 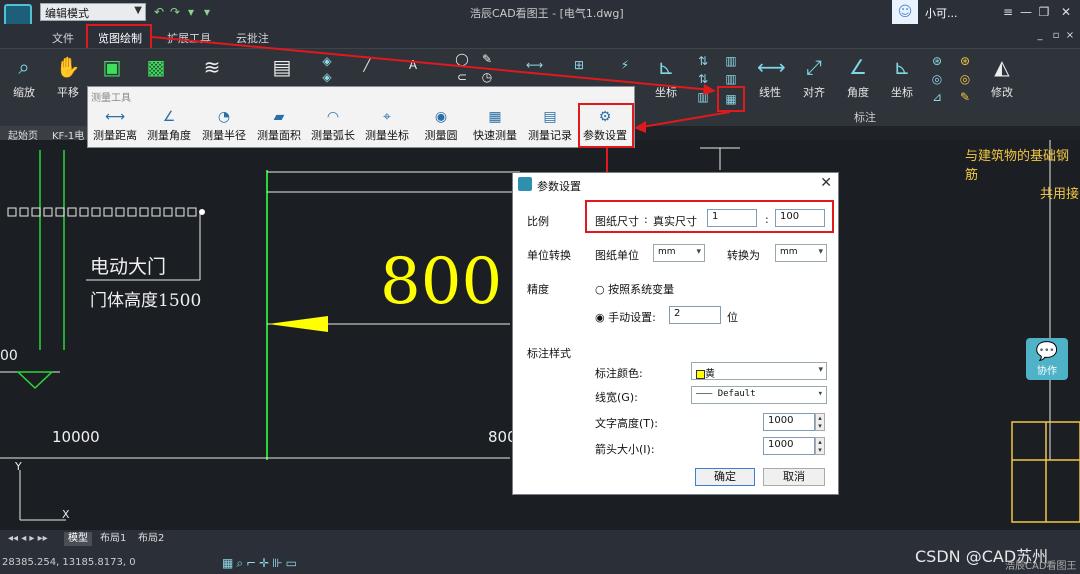 What do you see at coordinates (1047, 371) in the screenshot?
I see `collaboration-label: 协作` at bounding box center [1047, 371].